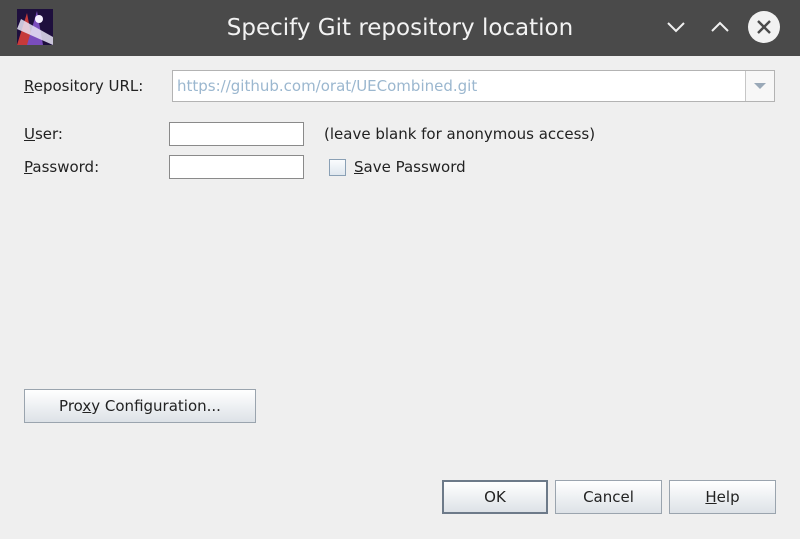 The image size is (800, 539). I want to click on repository-url-label: Repository URL:, so click(83, 86).